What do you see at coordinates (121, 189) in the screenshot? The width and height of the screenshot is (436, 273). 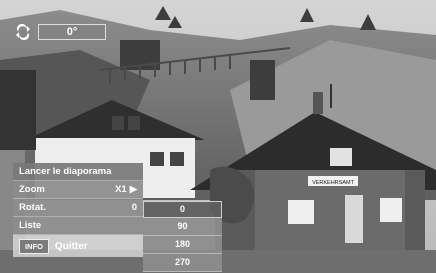 I see `menu-item-value: X1` at bounding box center [121, 189].